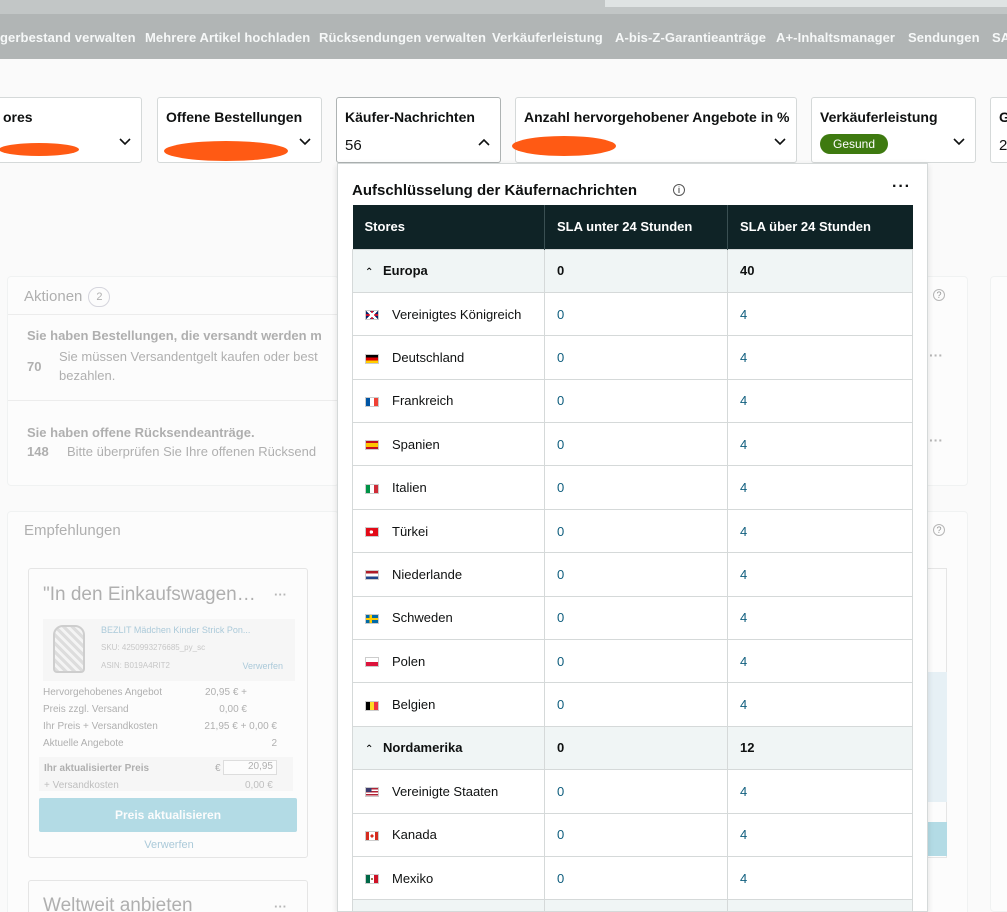  Describe the element at coordinates (372, 879) in the screenshot. I see `flag-mx-icon` at that location.